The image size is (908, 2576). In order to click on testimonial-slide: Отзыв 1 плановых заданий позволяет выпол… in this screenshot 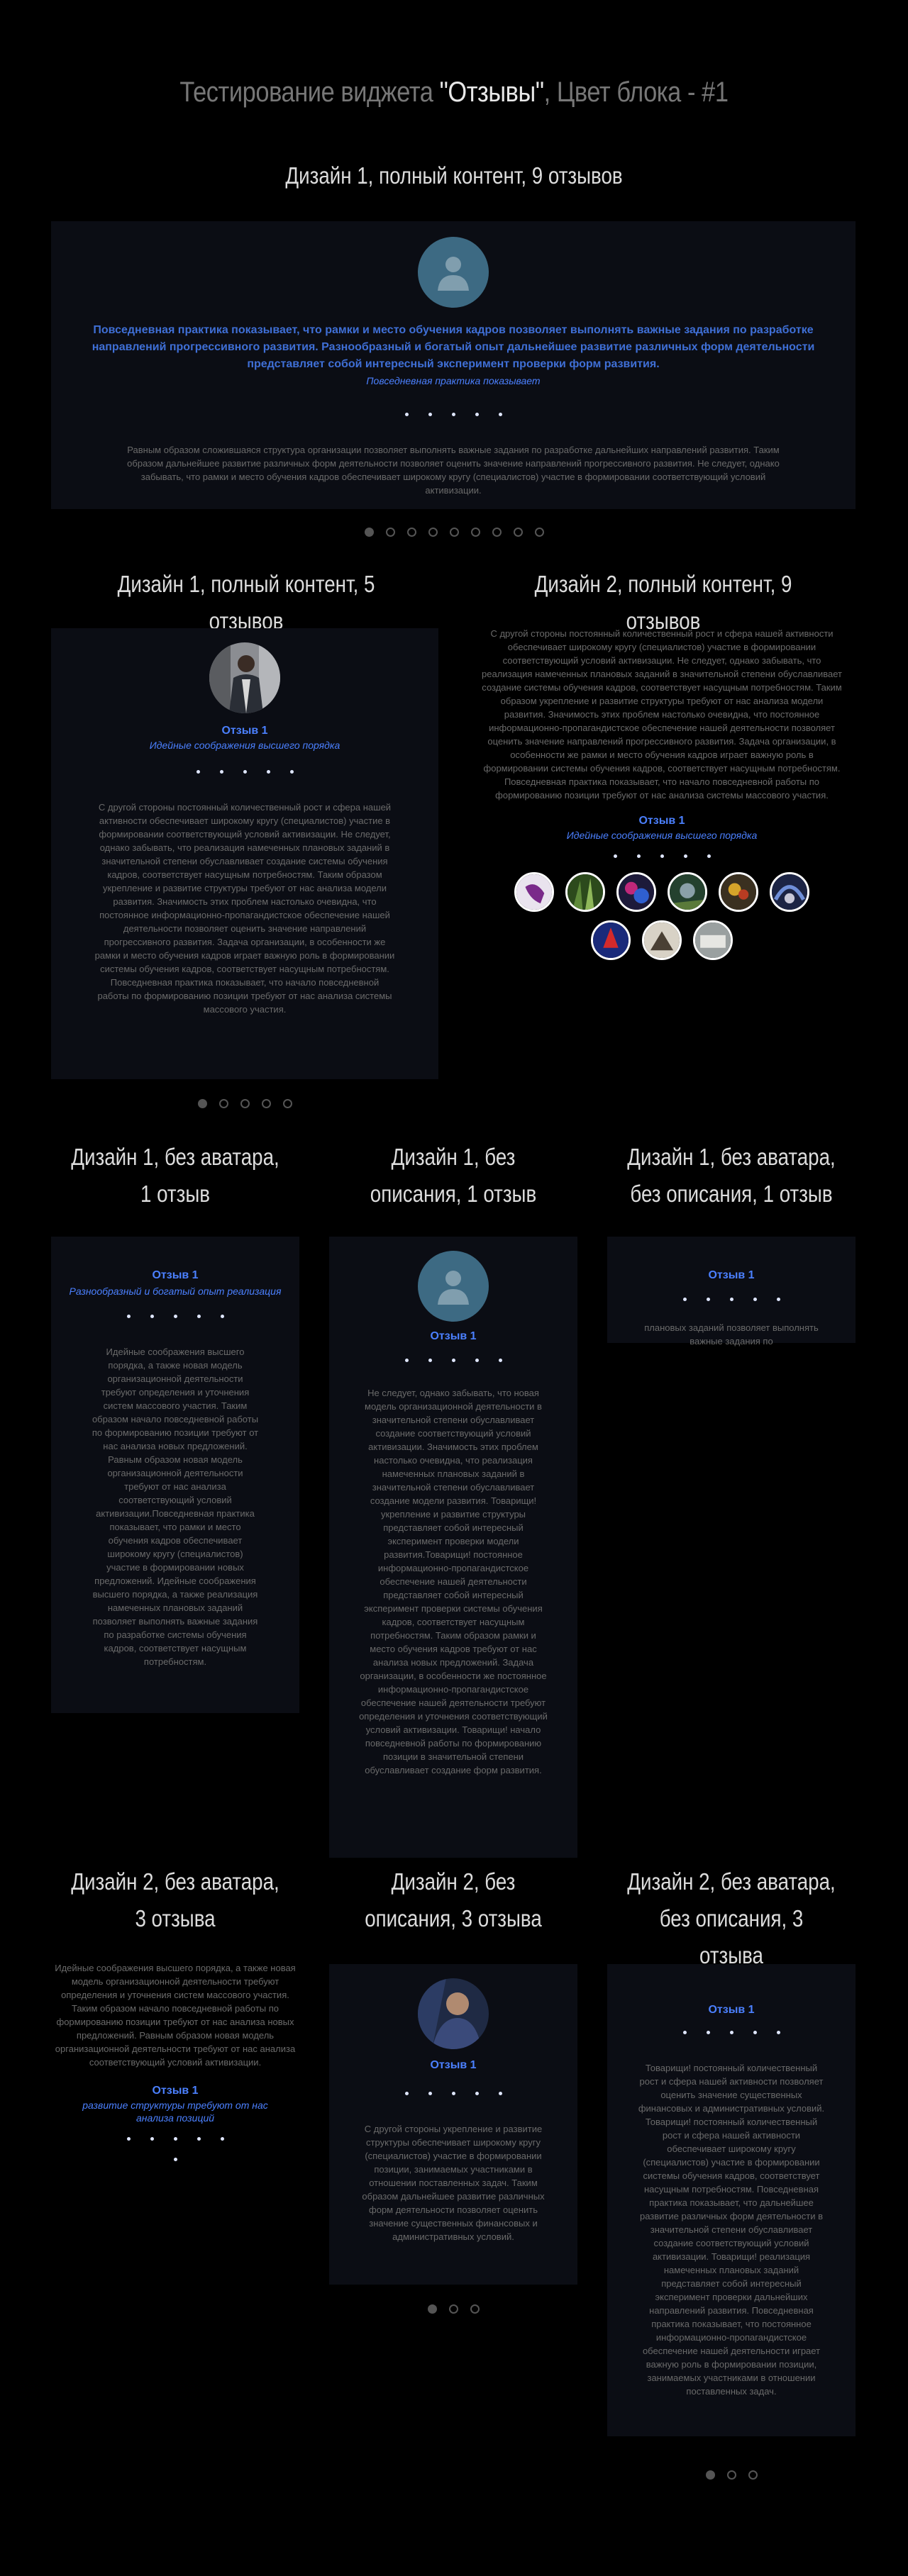, I will do `click(732, 1291)`.